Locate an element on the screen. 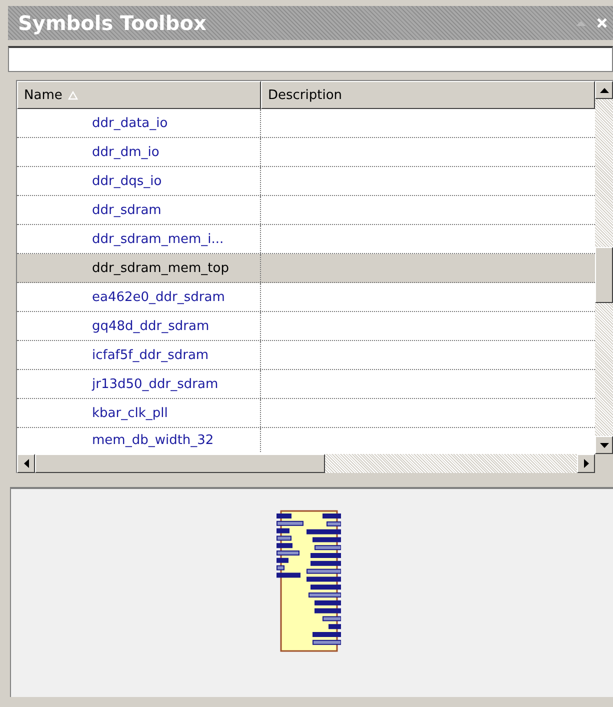  scroll-down-button is located at coordinates (604, 445).